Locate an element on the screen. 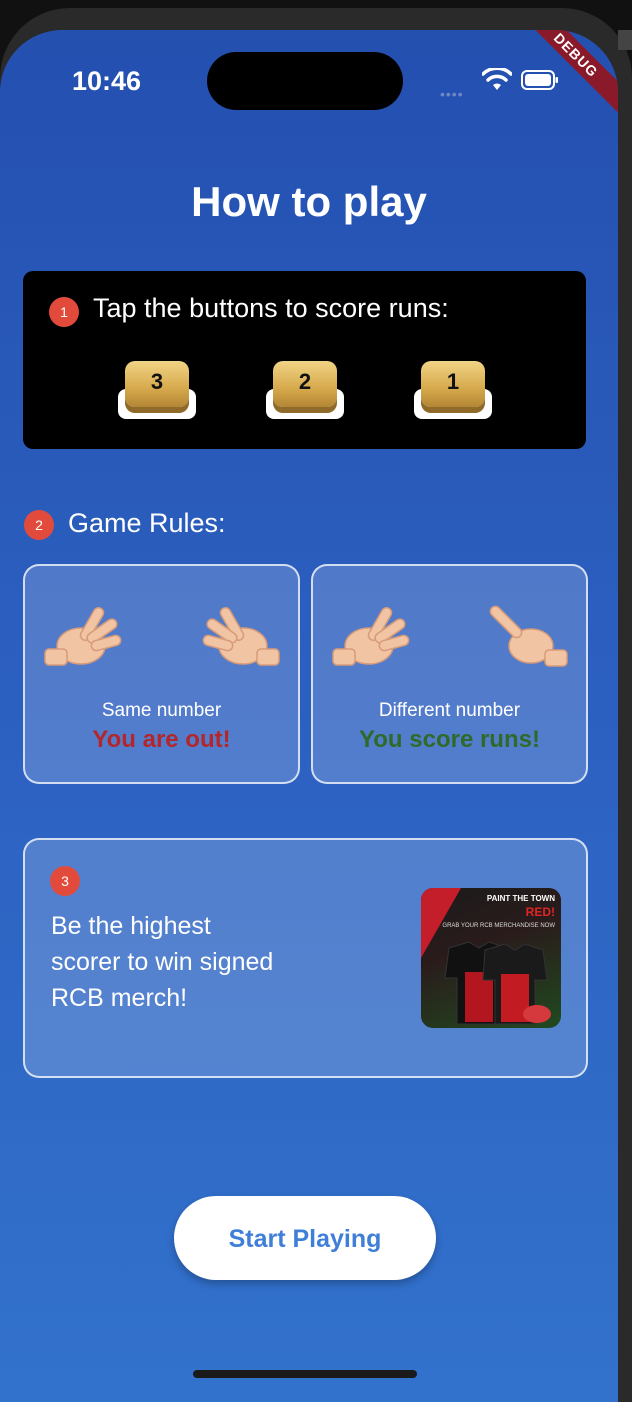  one-finger-hand-icon is located at coordinates (528, 636).